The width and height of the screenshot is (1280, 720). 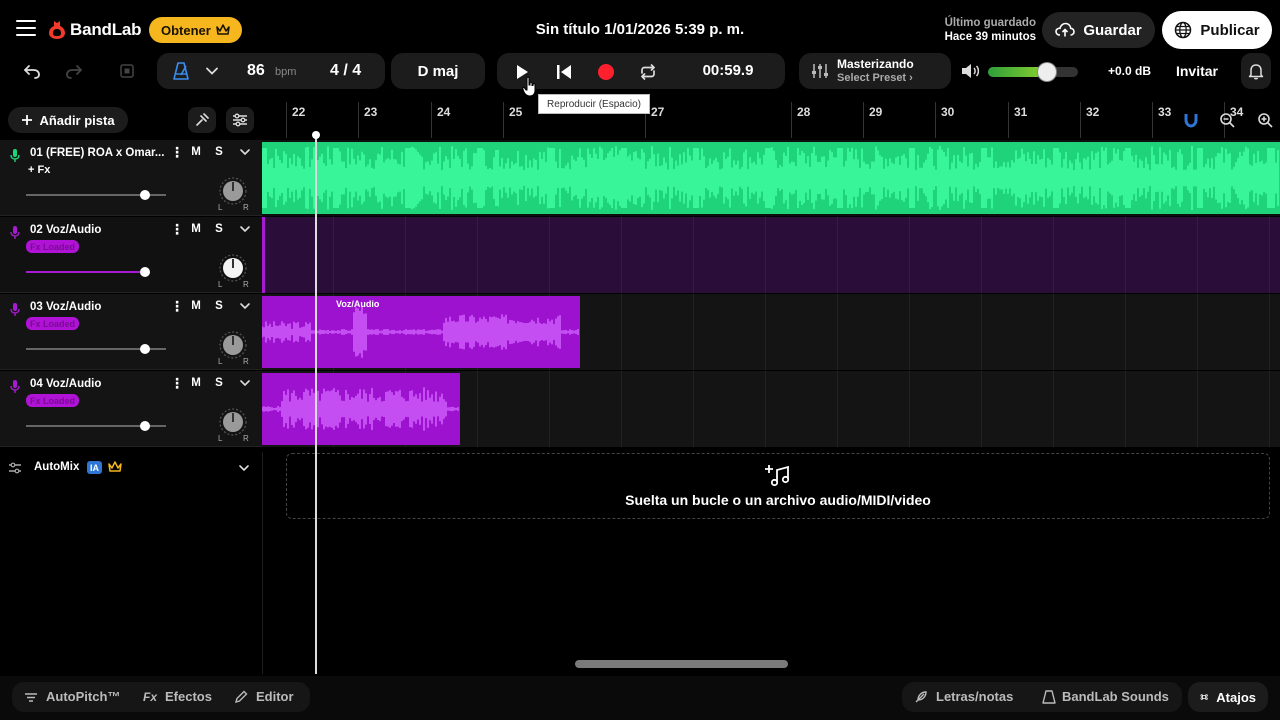 I want to click on track-settings-button, so click(x=240, y=120).